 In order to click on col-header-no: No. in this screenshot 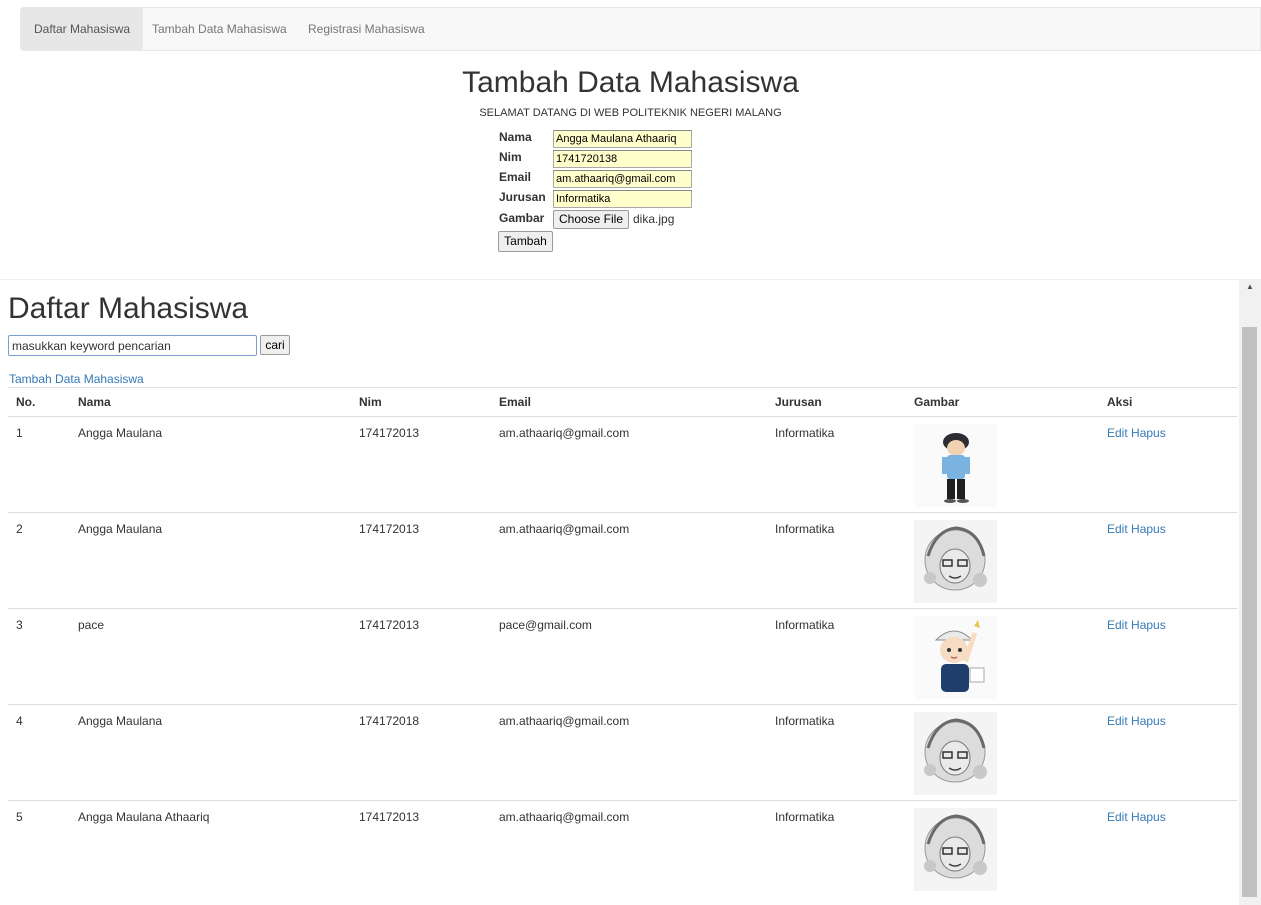, I will do `click(26, 402)`.